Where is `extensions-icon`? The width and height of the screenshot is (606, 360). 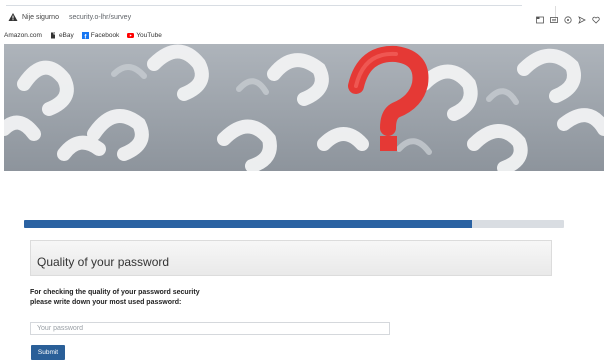 extensions-icon is located at coordinates (568, 17).